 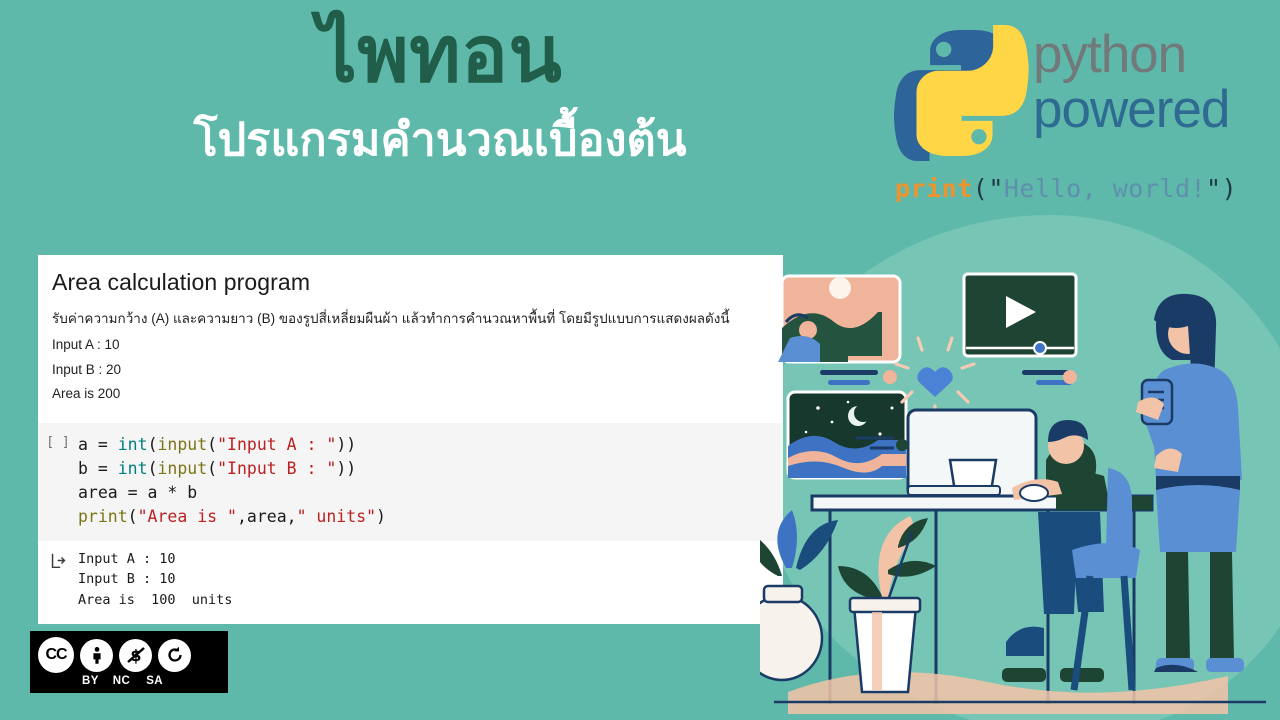 What do you see at coordinates (1222, 188) in the screenshot?
I see `hello-close-token: ")` at bounding box center [1222, 188].